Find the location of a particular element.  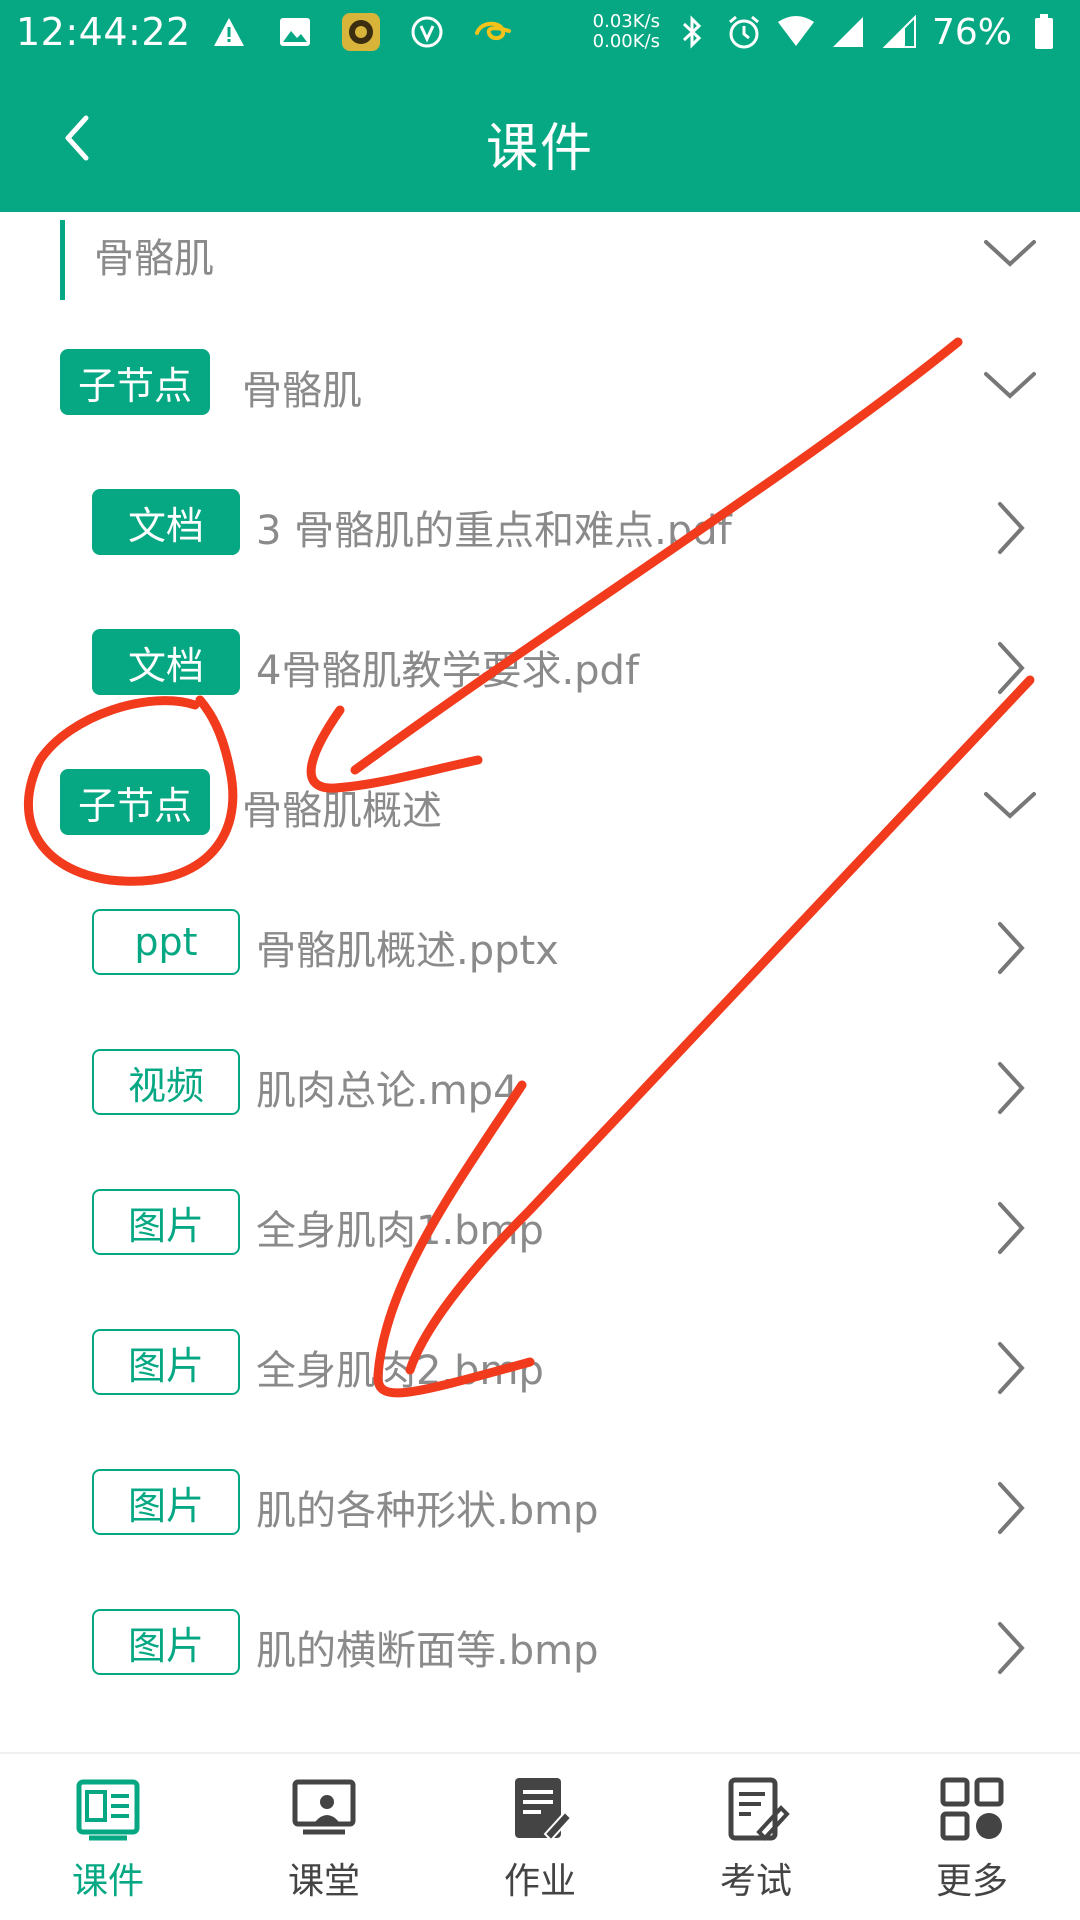

app-notification-icon is located at coordinates (361, 32).